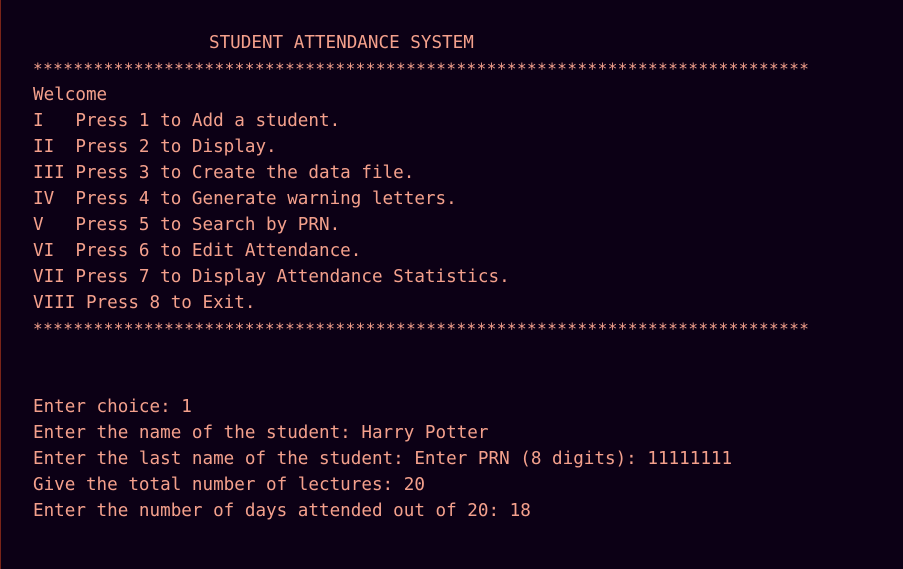 The image size is (903, 569). What do you see at coordinates (245, 199) in the screenshot?
I see `menu-option-4: IV Press 4 to Generate warning letters.` at bounding box center [245, 199].